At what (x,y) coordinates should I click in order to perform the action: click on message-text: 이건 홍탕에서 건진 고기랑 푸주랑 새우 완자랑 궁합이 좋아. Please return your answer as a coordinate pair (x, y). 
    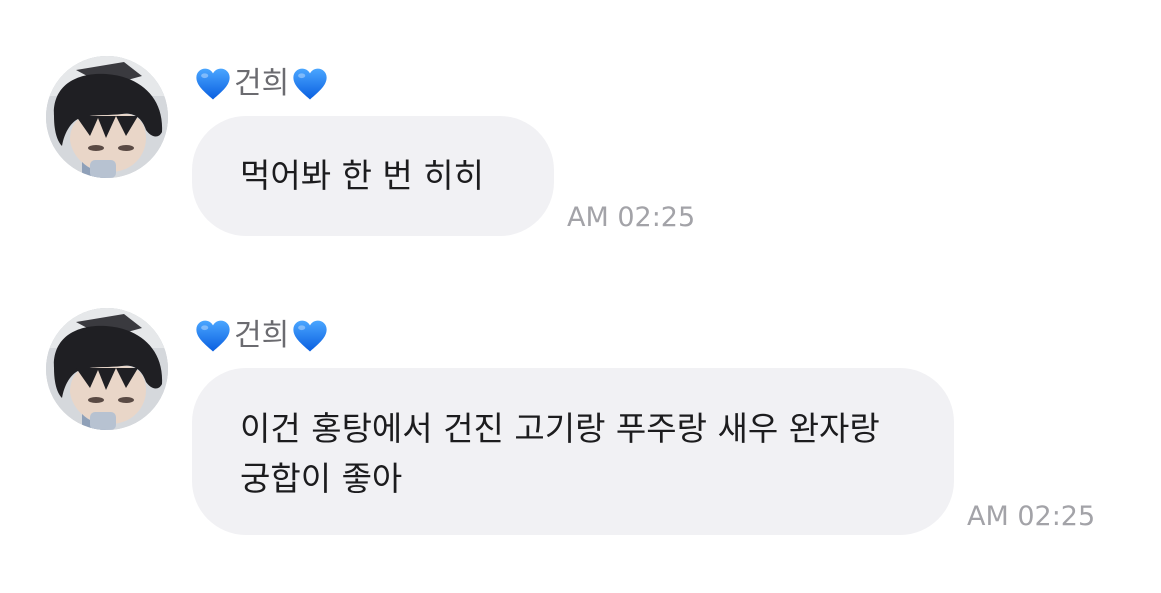
    Looking at the image, I should click on (560, 453).